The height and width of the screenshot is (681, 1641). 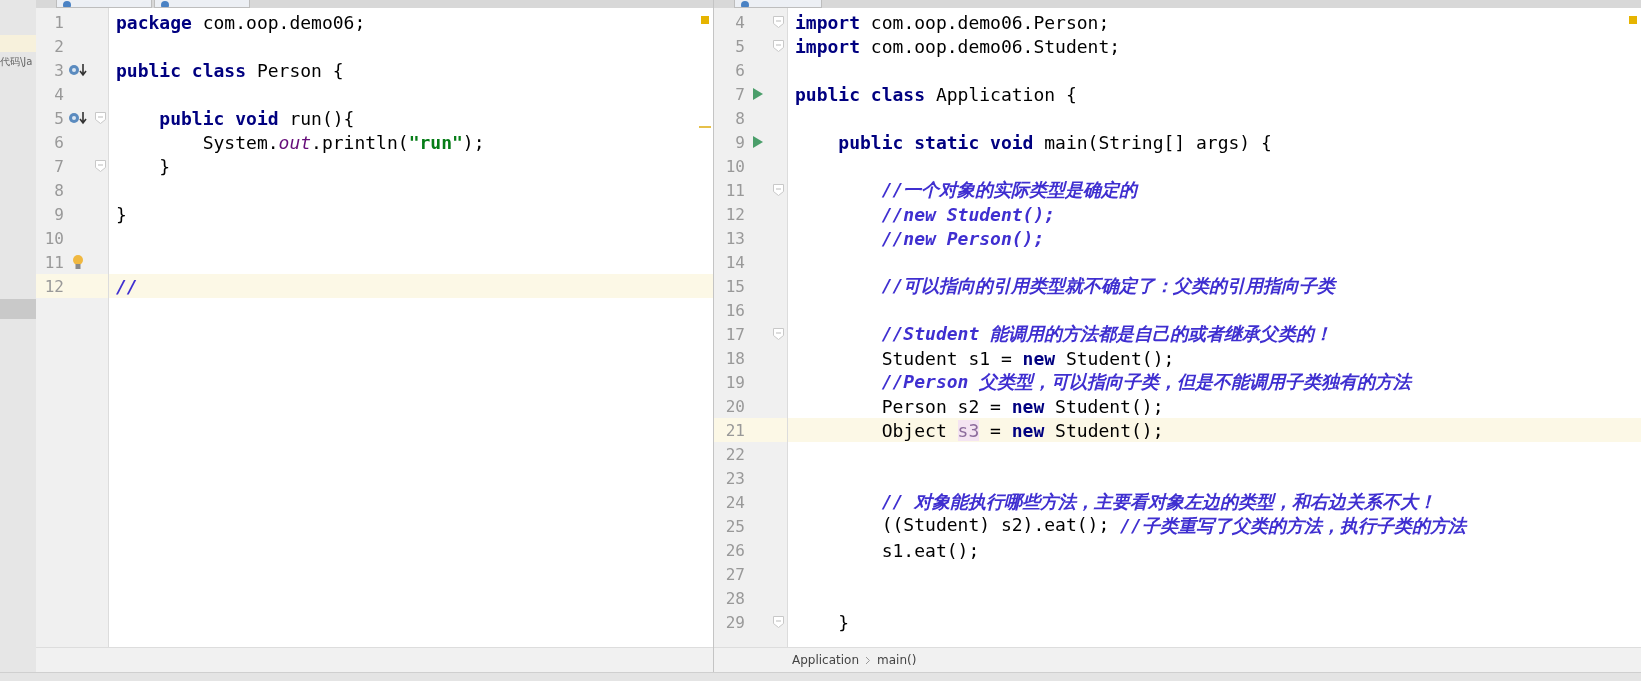 What do you see at coordinates (995, 46) in the screenshot?
I see `code-text: com.oop.demo06.Student;` at bounding box center [995, 46].